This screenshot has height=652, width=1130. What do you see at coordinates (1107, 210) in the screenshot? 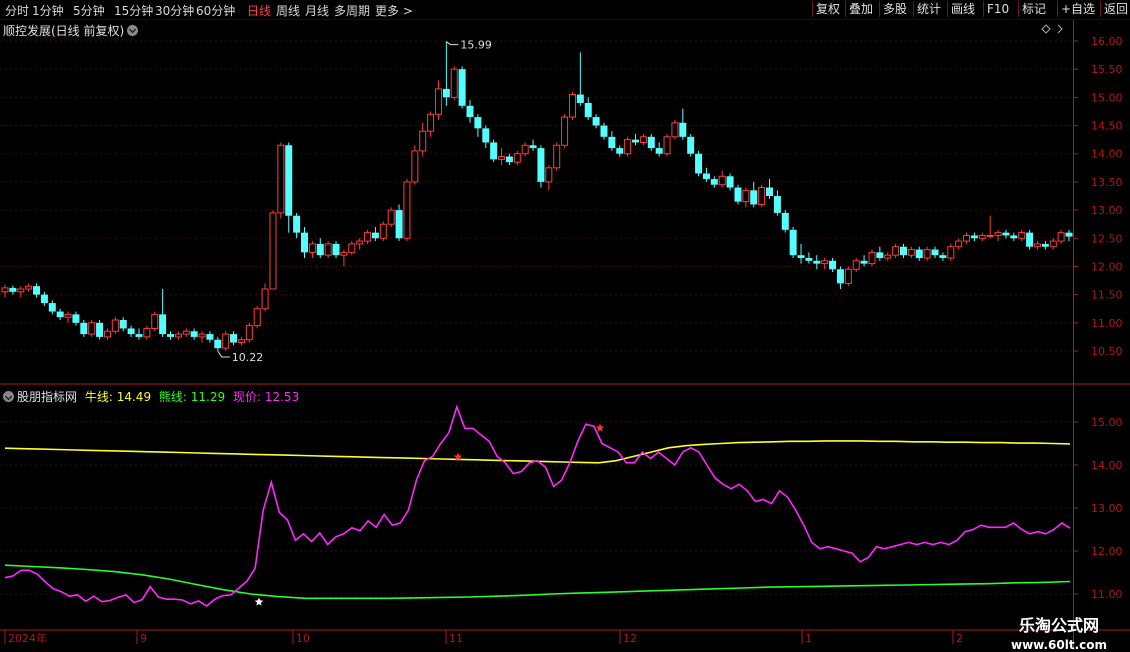
I see `price-tick-label: 13.00` at bounding box center [1107, 210].